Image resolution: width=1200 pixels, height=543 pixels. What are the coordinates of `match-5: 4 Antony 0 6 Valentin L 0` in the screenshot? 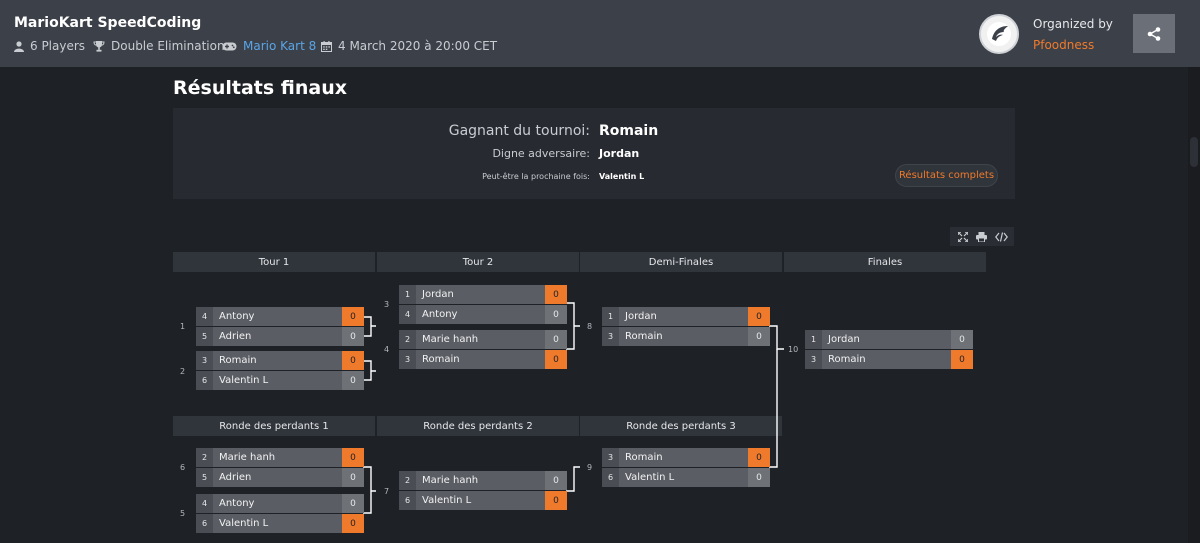 It's located at (280, 514).